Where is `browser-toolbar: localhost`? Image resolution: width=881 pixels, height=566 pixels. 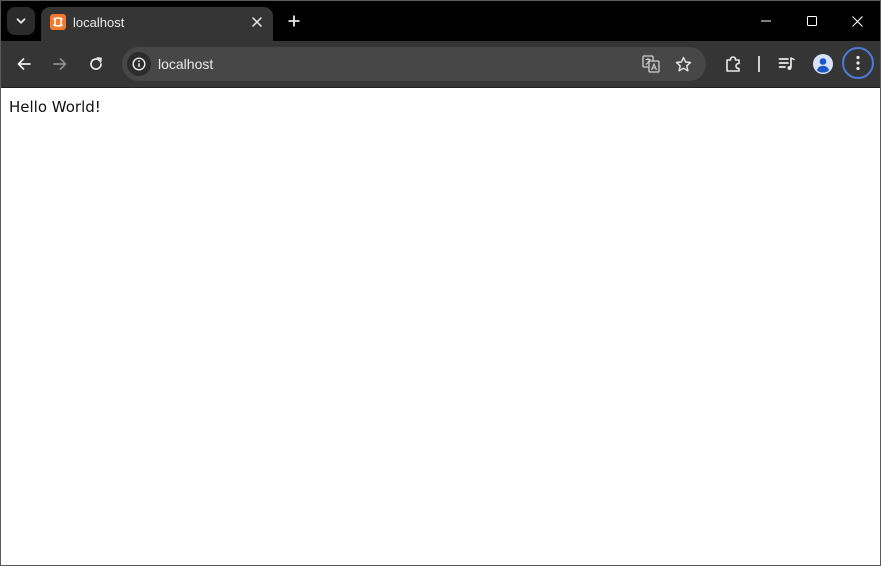 browser-toolbar: localhost is located at coordinates (440, 64).